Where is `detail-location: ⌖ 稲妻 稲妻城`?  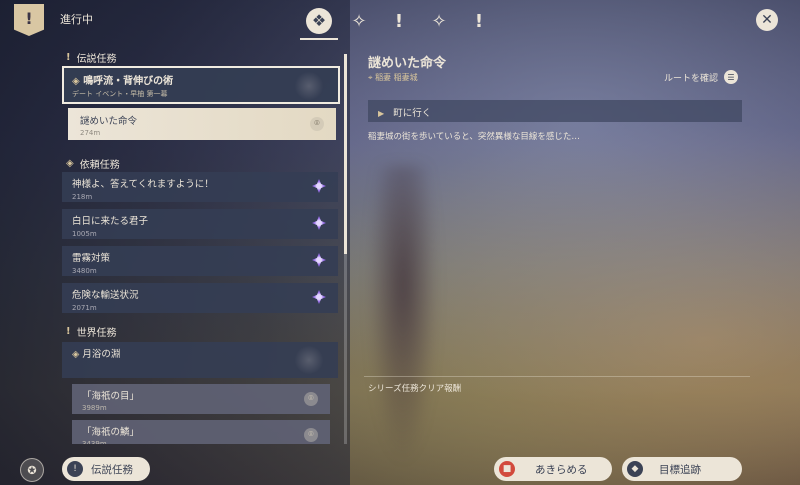 detail-location: ⌖ 稲妻 稲妻城 is located at coordinates (393, 77).